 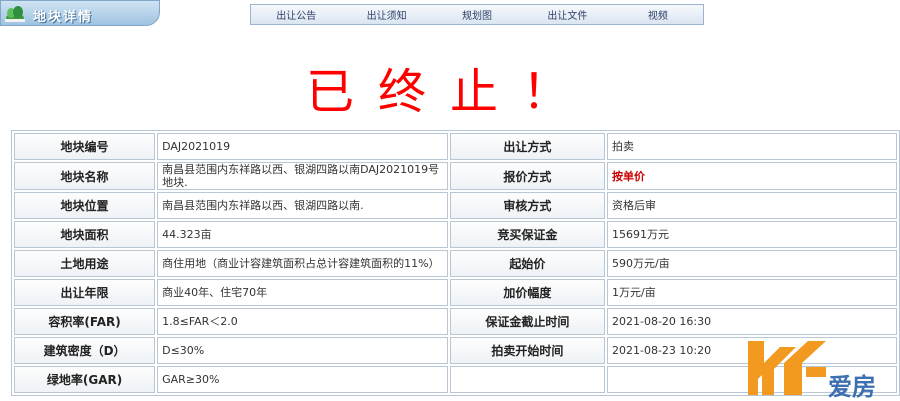 What do you see at coordinates (527, 176) in the screenshot?
I see `label-quote-method: 报价方式` at bounding box center [527, 176].